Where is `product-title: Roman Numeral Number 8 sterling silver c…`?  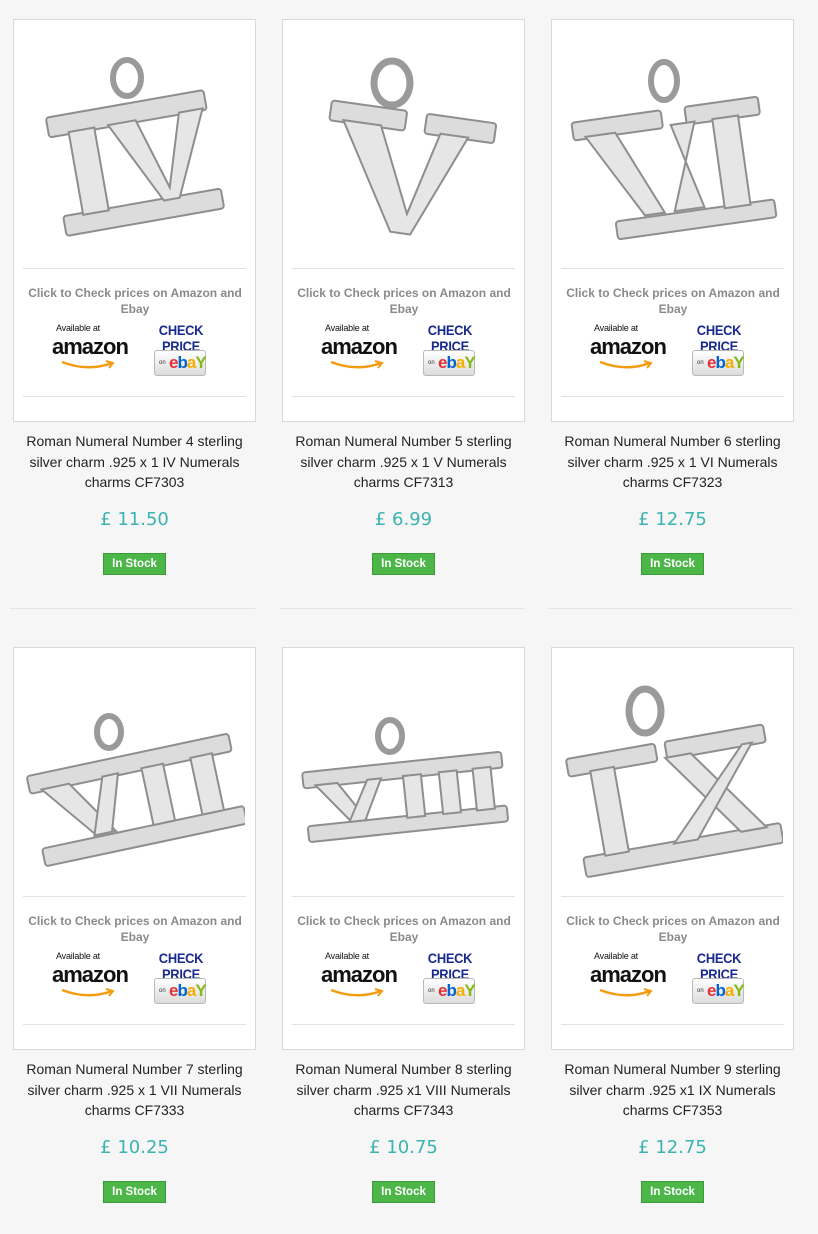 product-title: Roman Numeral Number 8 sterling silver c… is located at coordinates (403, 1090).